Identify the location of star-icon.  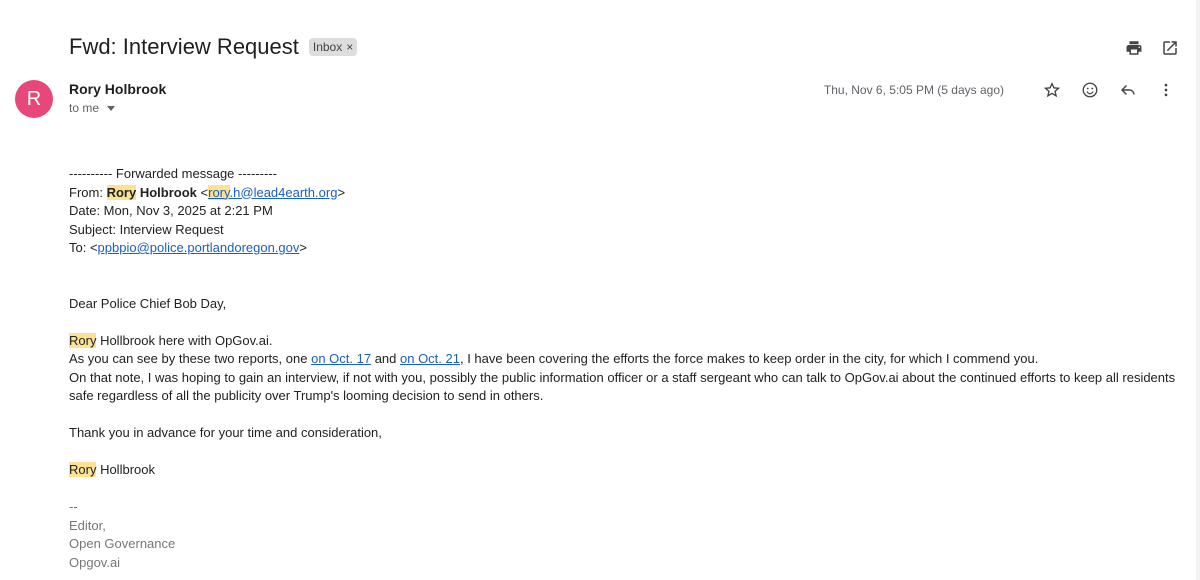
(1052, 90).